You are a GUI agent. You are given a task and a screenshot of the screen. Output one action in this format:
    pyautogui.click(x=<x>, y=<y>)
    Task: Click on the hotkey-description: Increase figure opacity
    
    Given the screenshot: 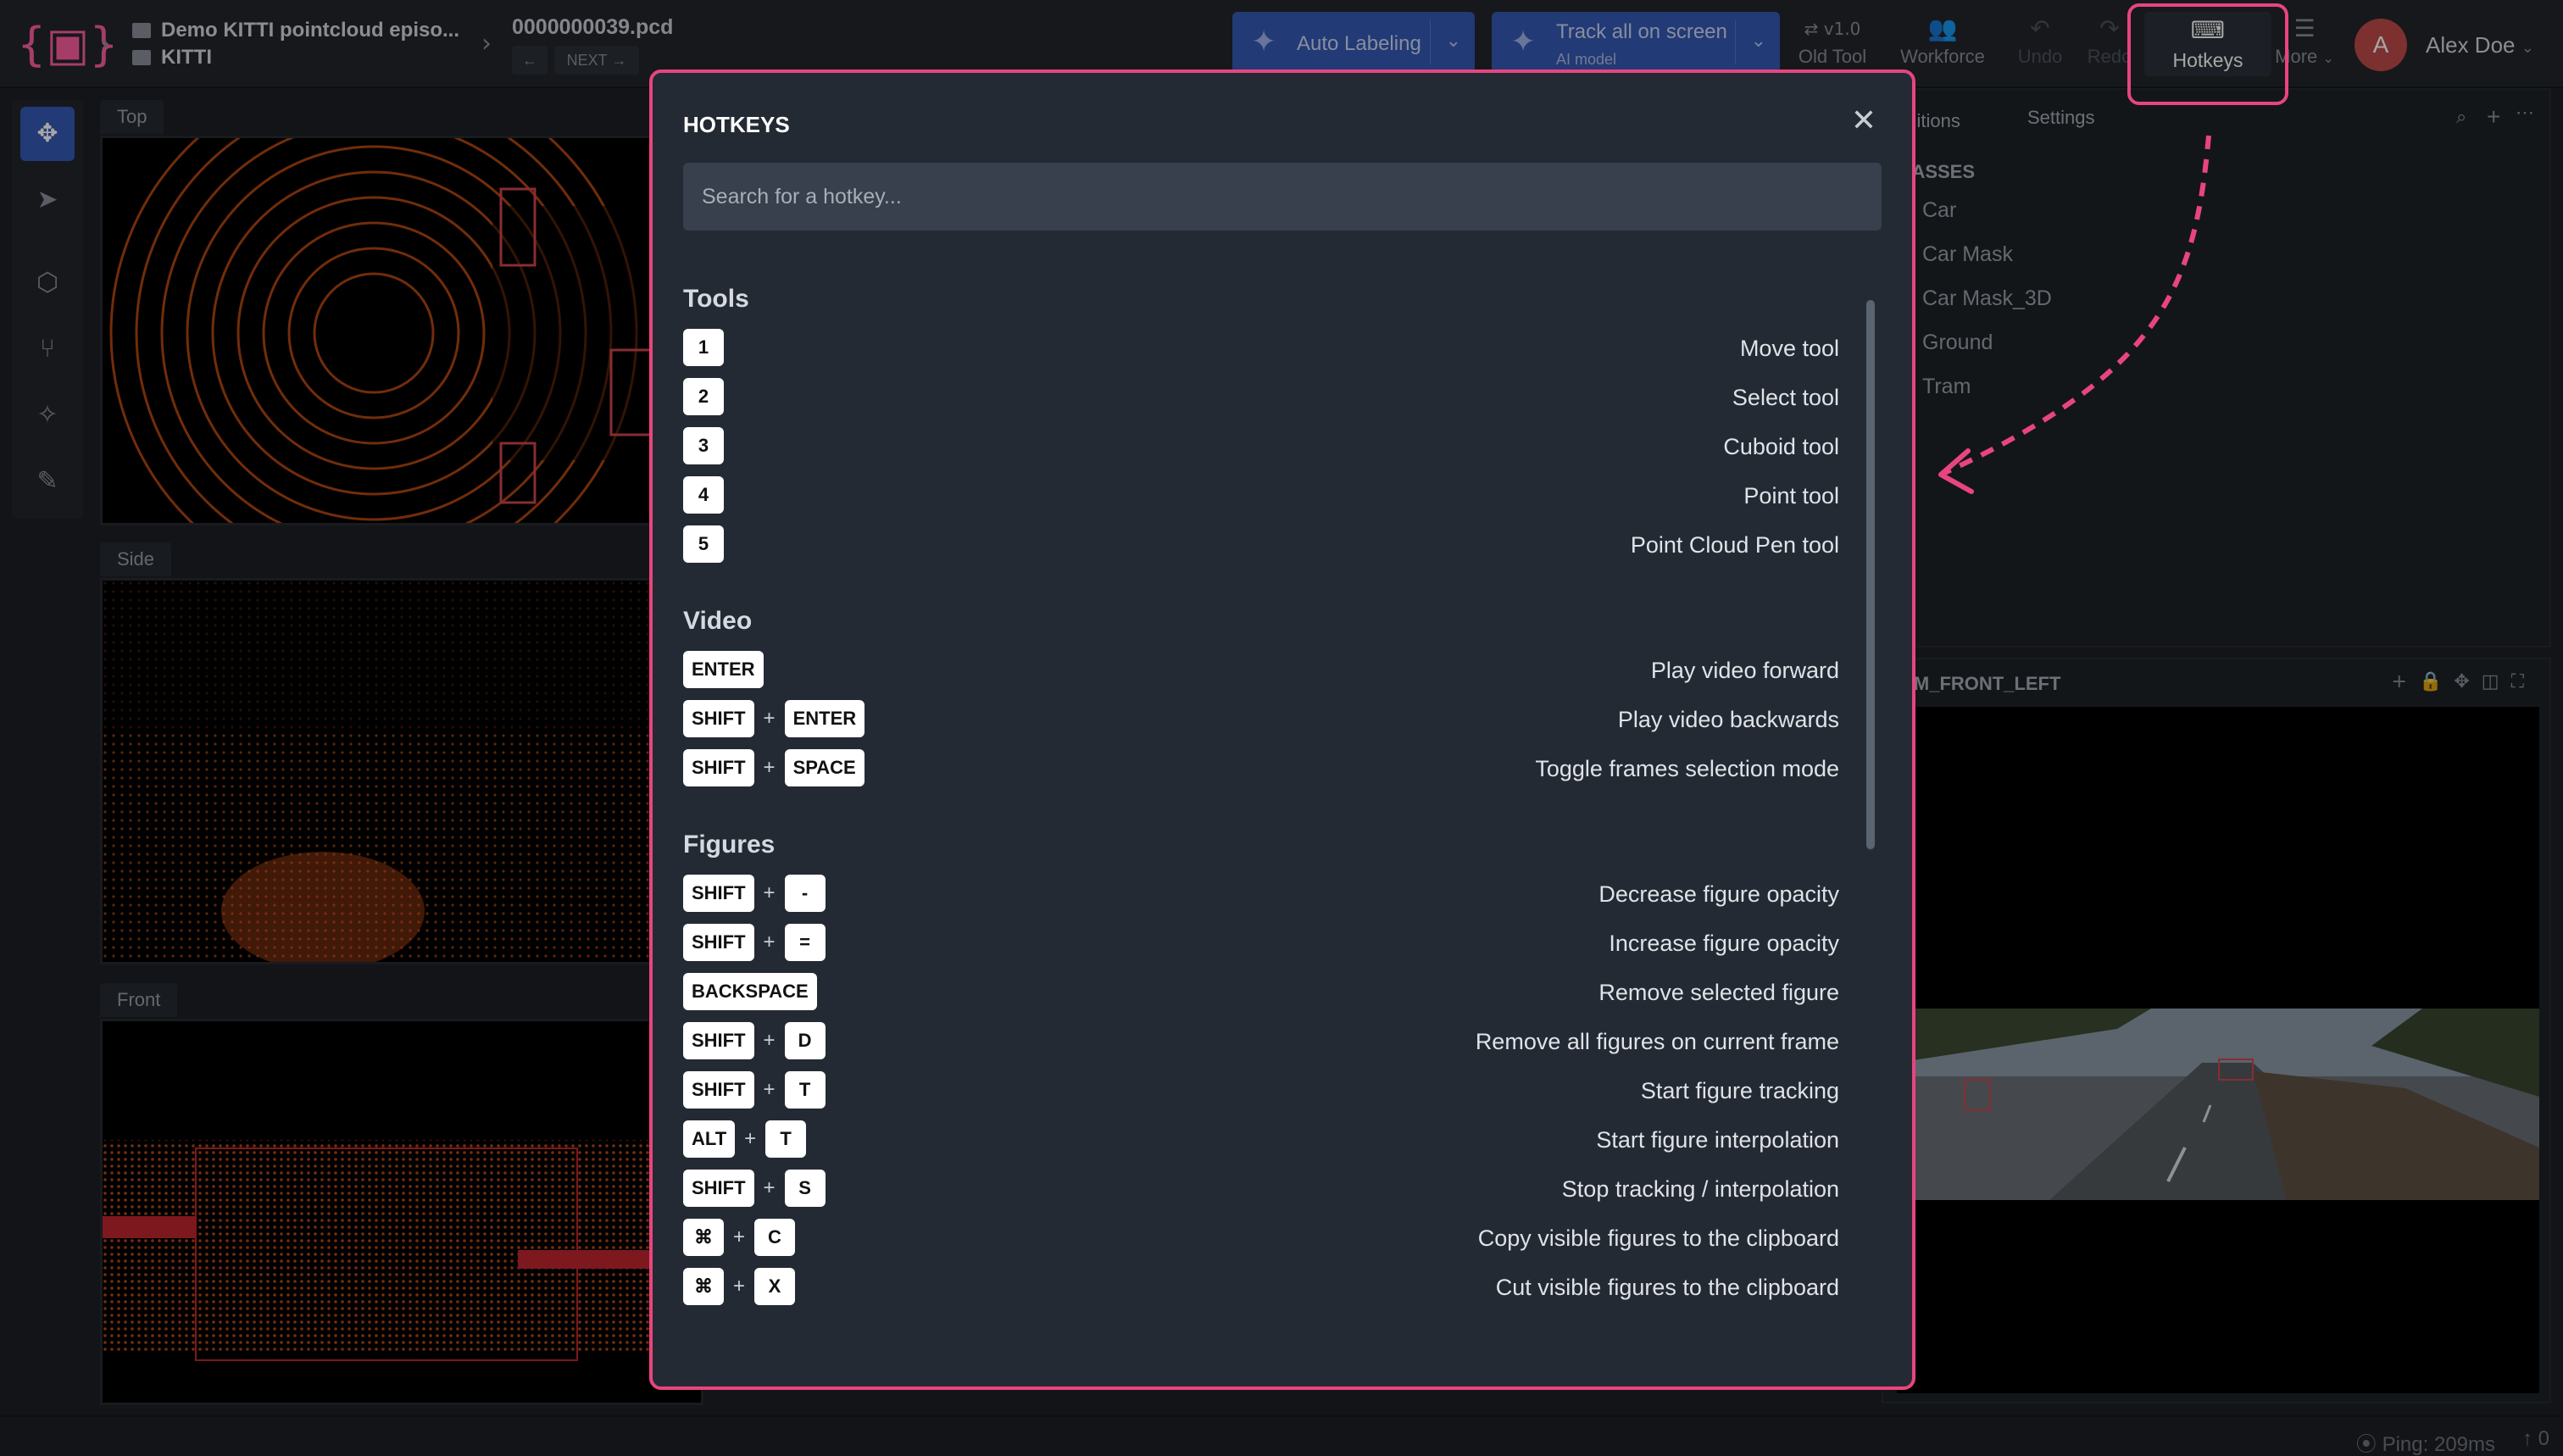 What is the action you would take?
    pyautogui.click(x=1724, y=944)
    